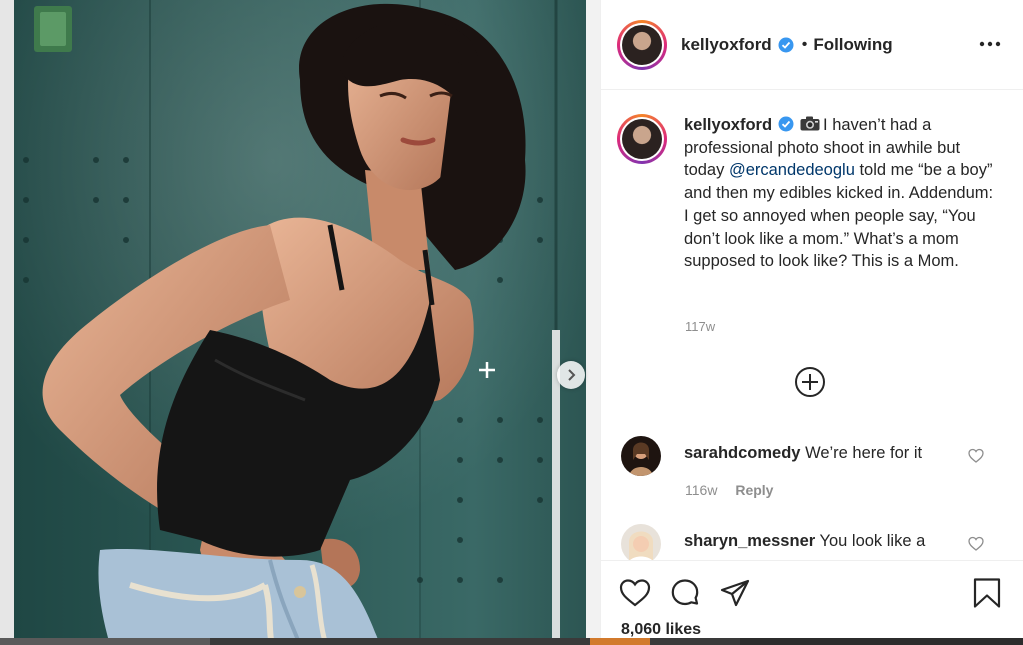 The image size is (1023, 645). Describe the element at coordinates (735, 593) in the screenshot. I see `paper-plane-icon` at that location.